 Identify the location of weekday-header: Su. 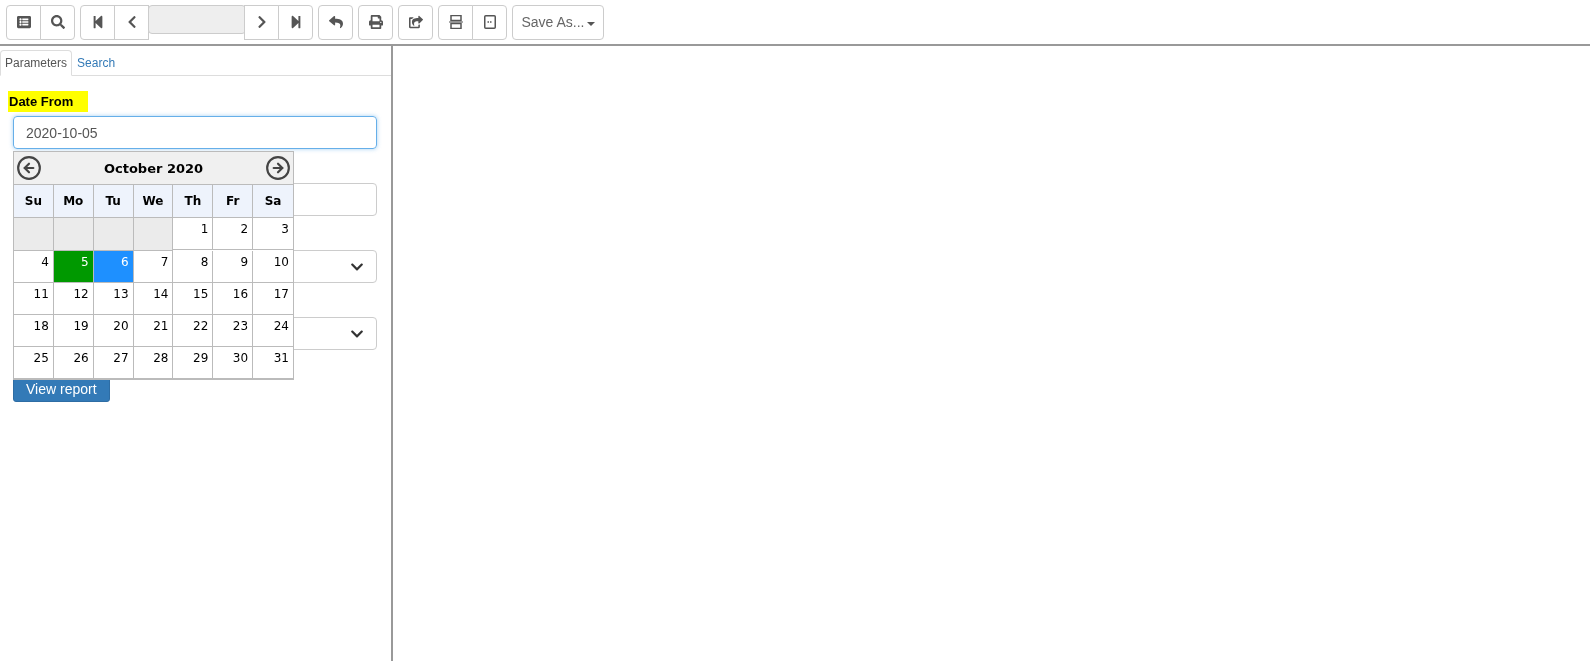
(34, 201).